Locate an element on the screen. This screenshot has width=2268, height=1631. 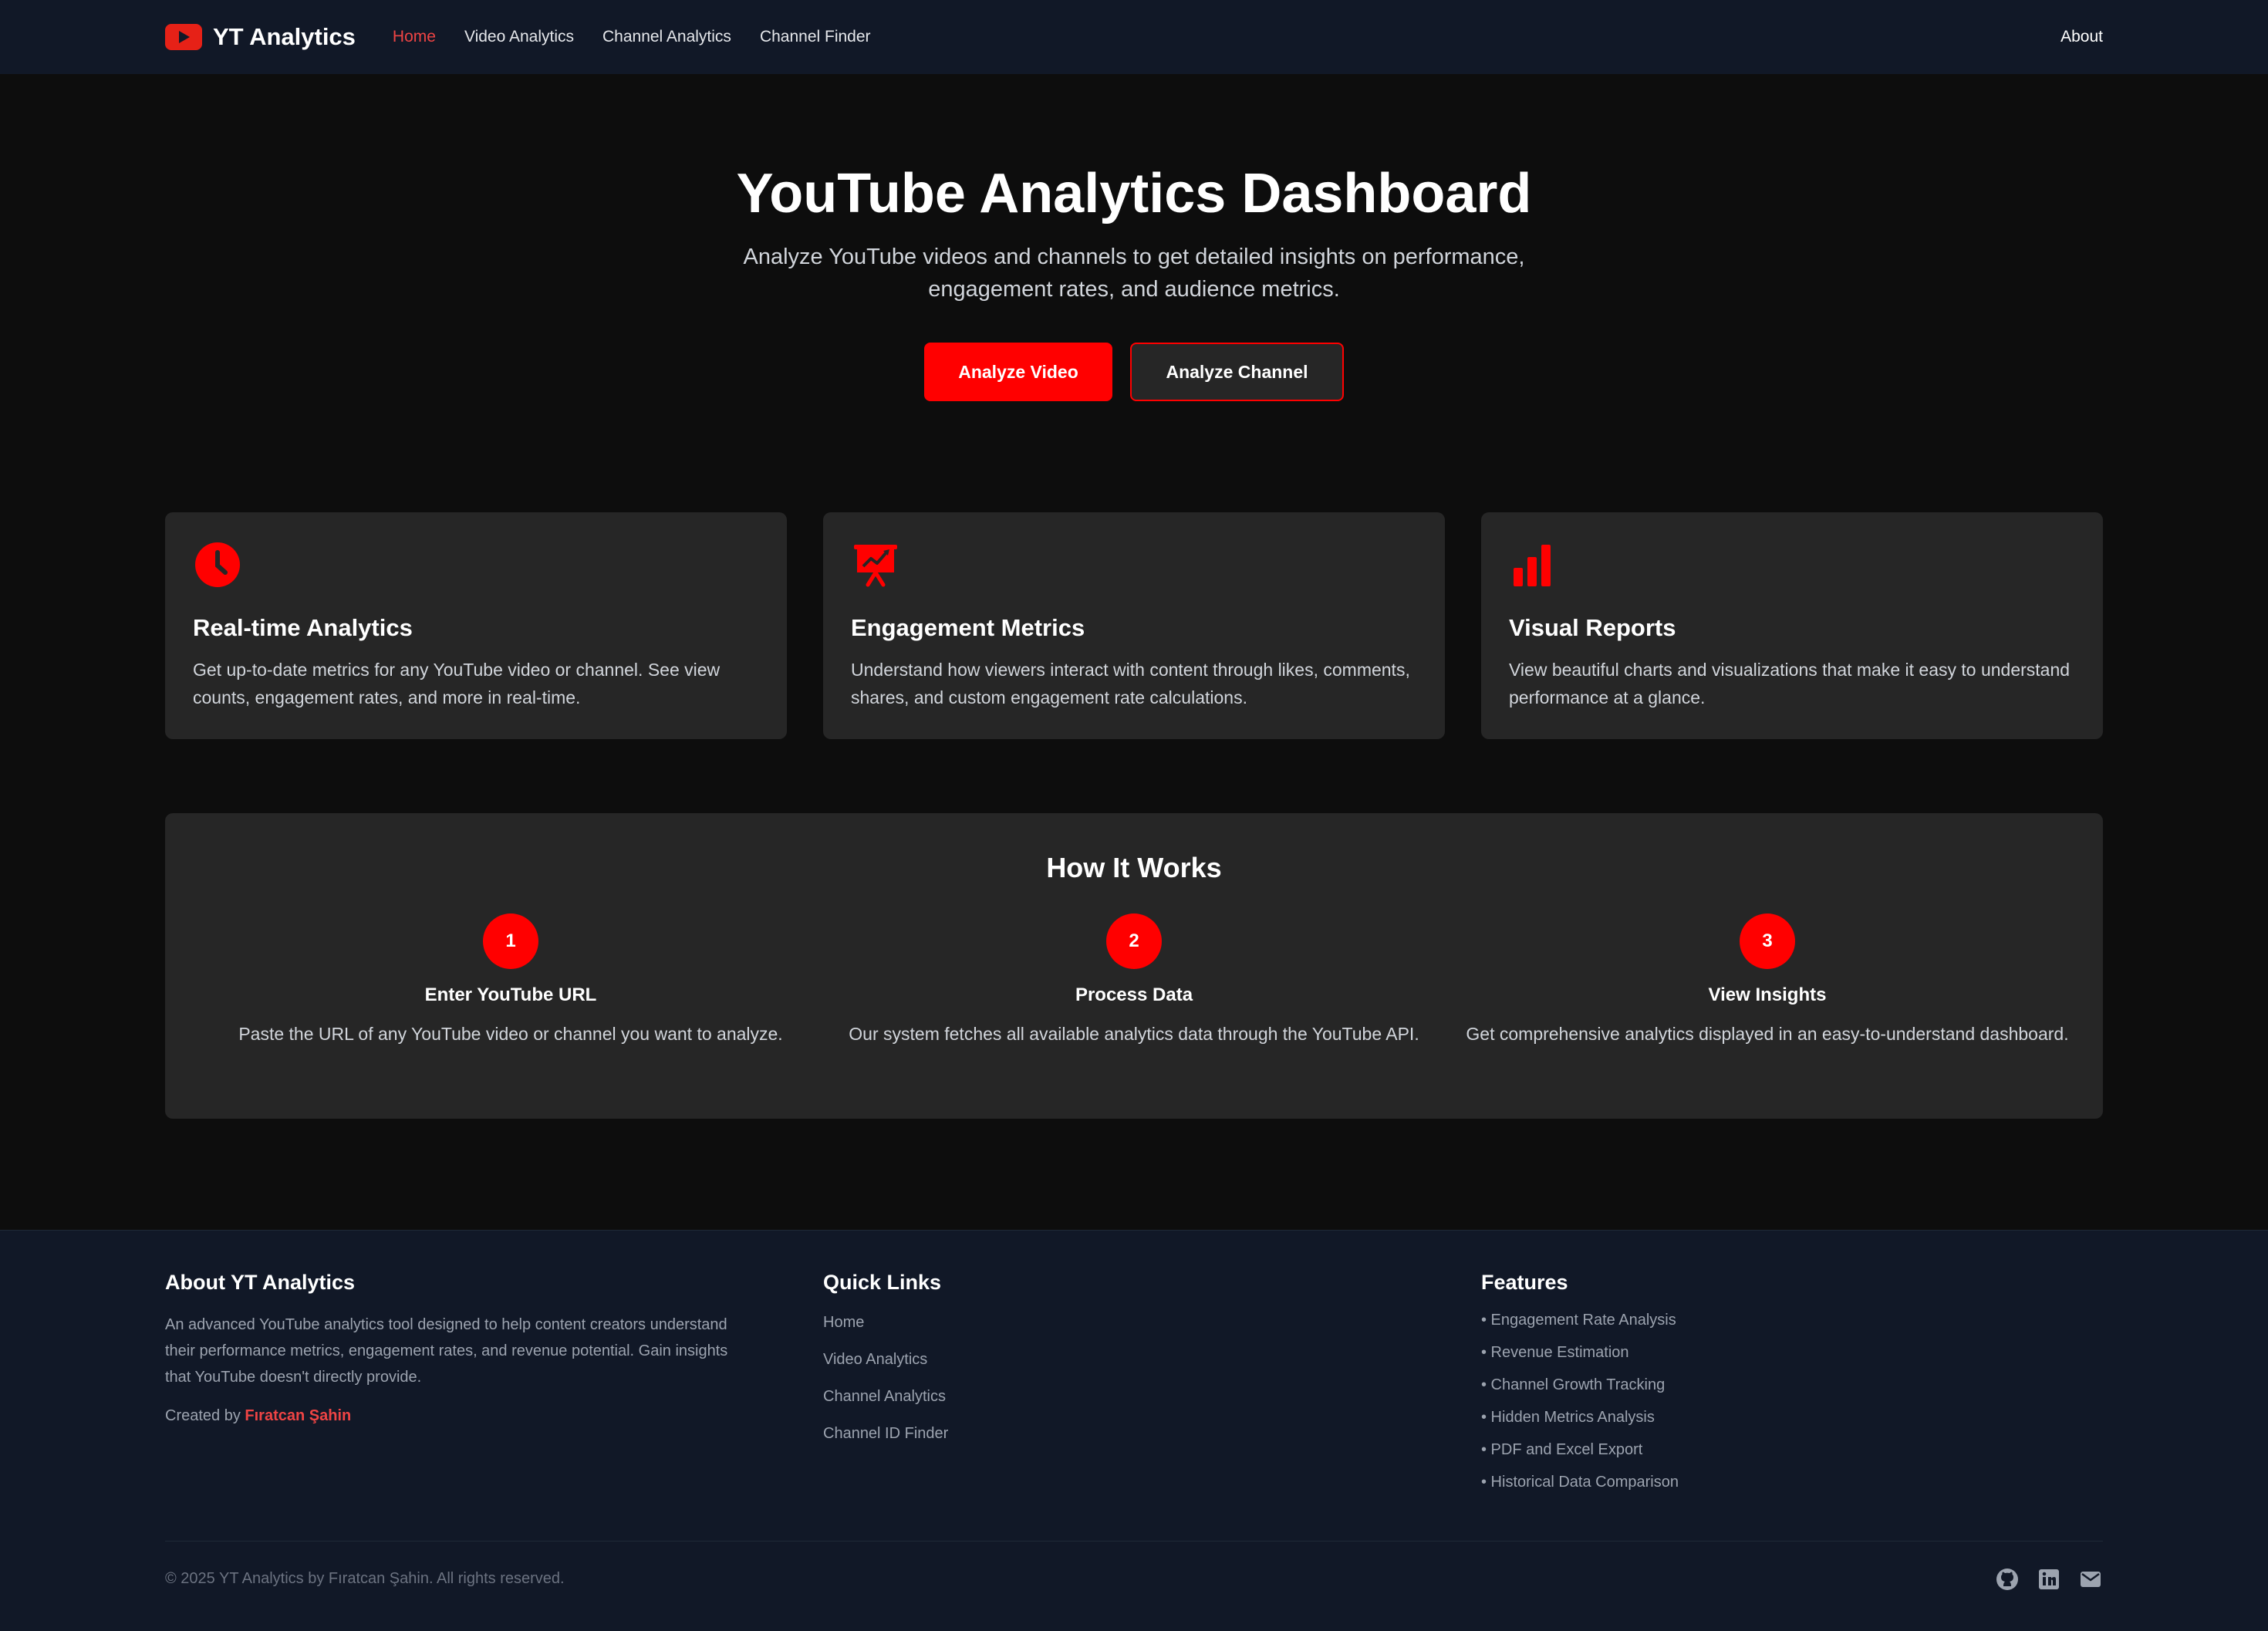
youtube-play-icon is located at coordinates (184, 37).